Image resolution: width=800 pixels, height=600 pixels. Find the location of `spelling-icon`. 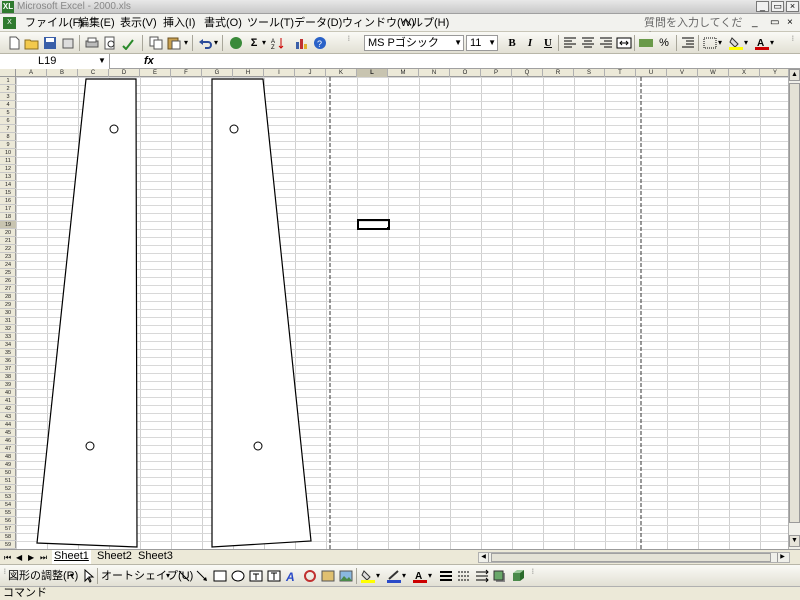

spelling-icon is located at coordinates (128, 43).